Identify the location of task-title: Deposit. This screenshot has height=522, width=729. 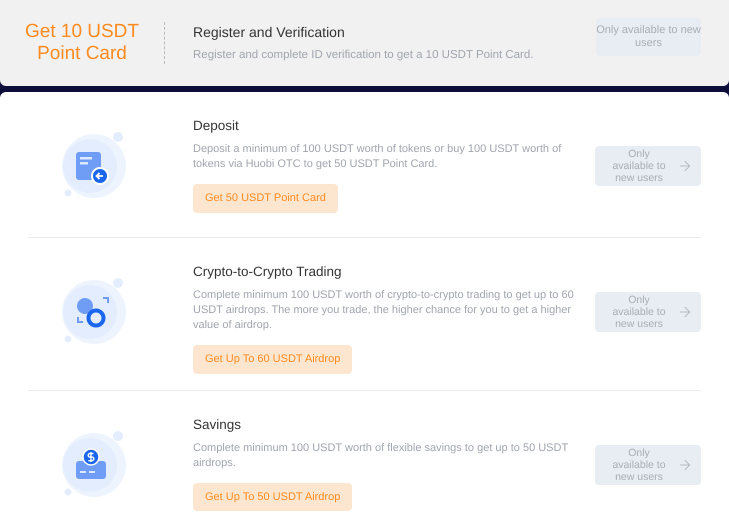
(216, 126).